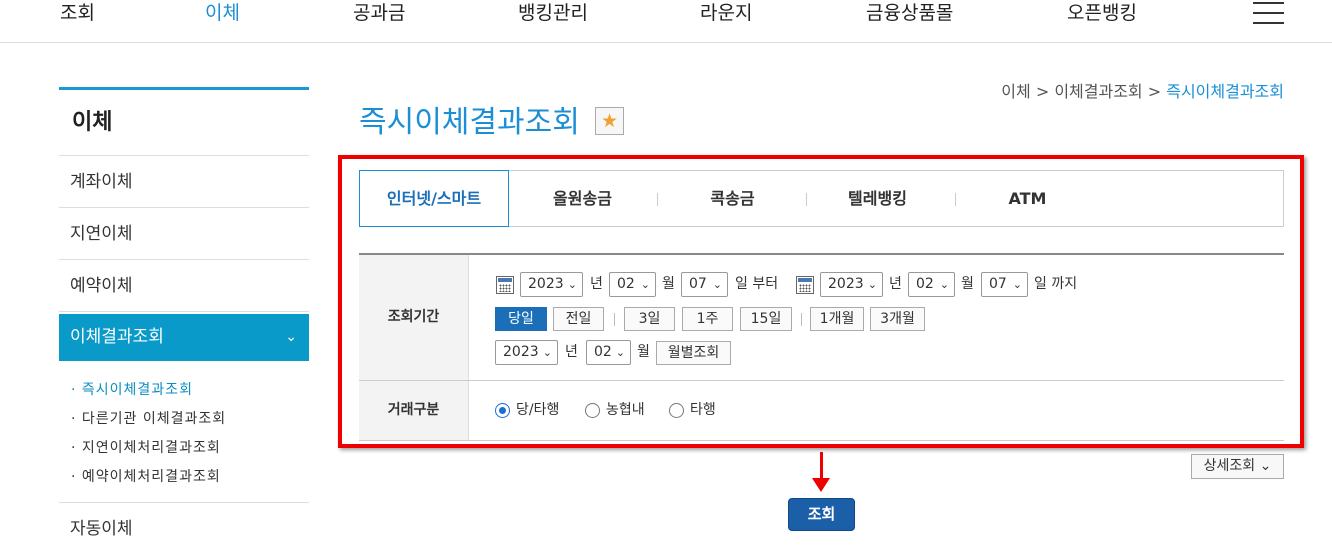  I want to click on end-year-select: 2023 ⌄, so click(851, 284).